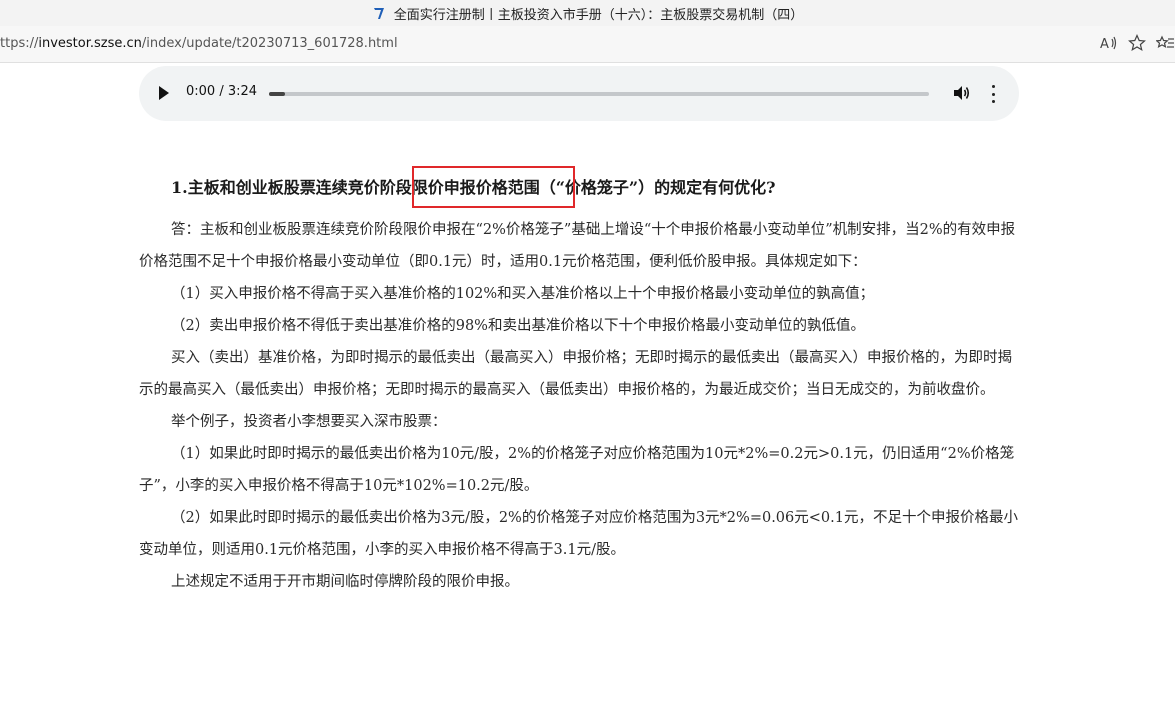  Describe the element at coordinates (473, 187) in the screenshot. I see `article-heading: 1.主板和创业板股票连续竞价阶段限价申报价格范围（“价格笼子”）的规定有何优化?` at that location.